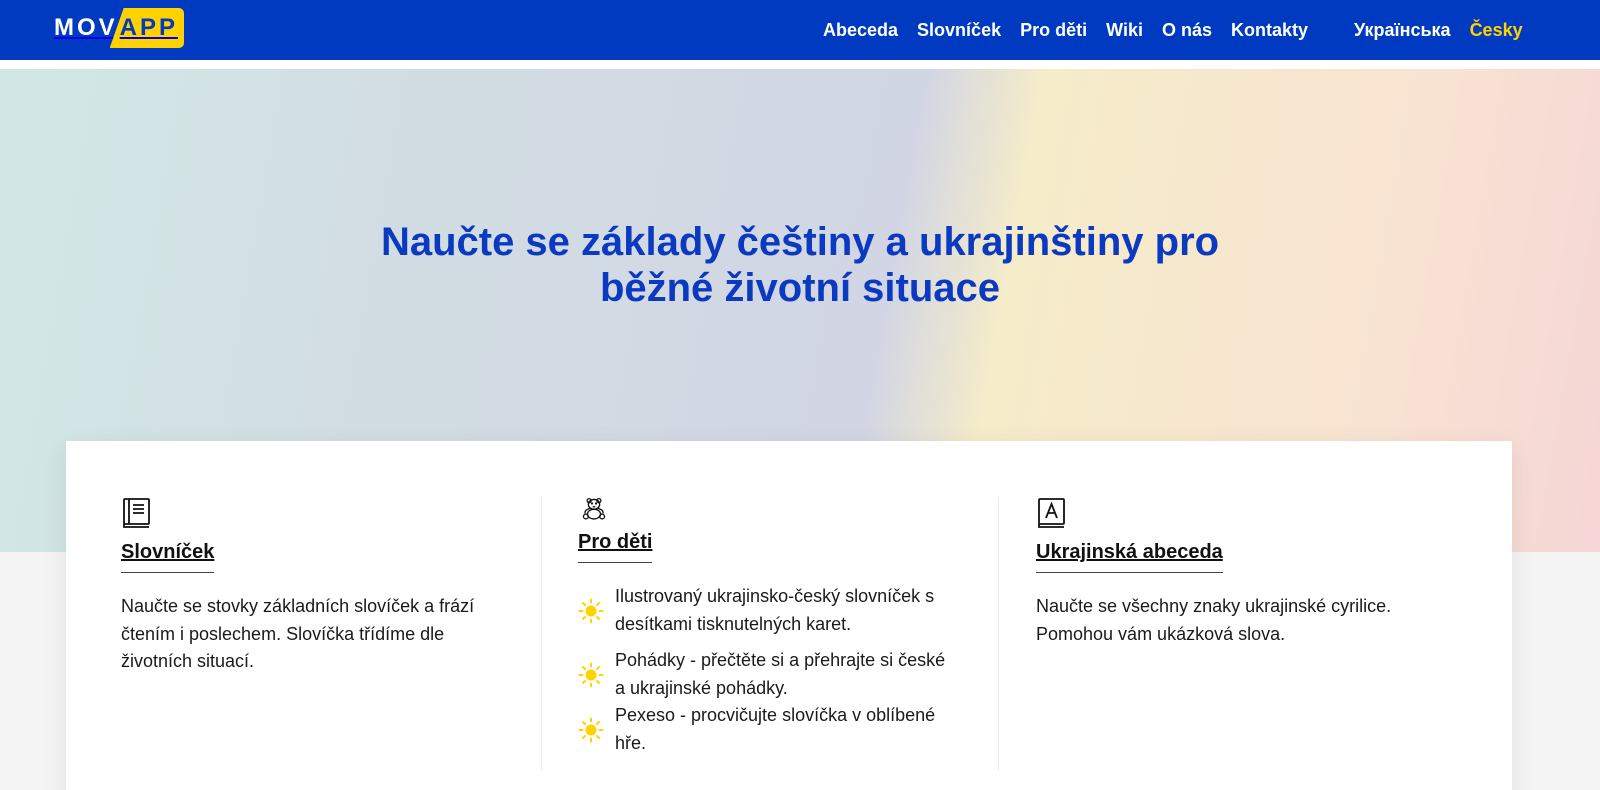  Describe the element at coordinates (1053, 30) in the screenshot. I see `nav-link-pro-deti: Pro děti` at that location.